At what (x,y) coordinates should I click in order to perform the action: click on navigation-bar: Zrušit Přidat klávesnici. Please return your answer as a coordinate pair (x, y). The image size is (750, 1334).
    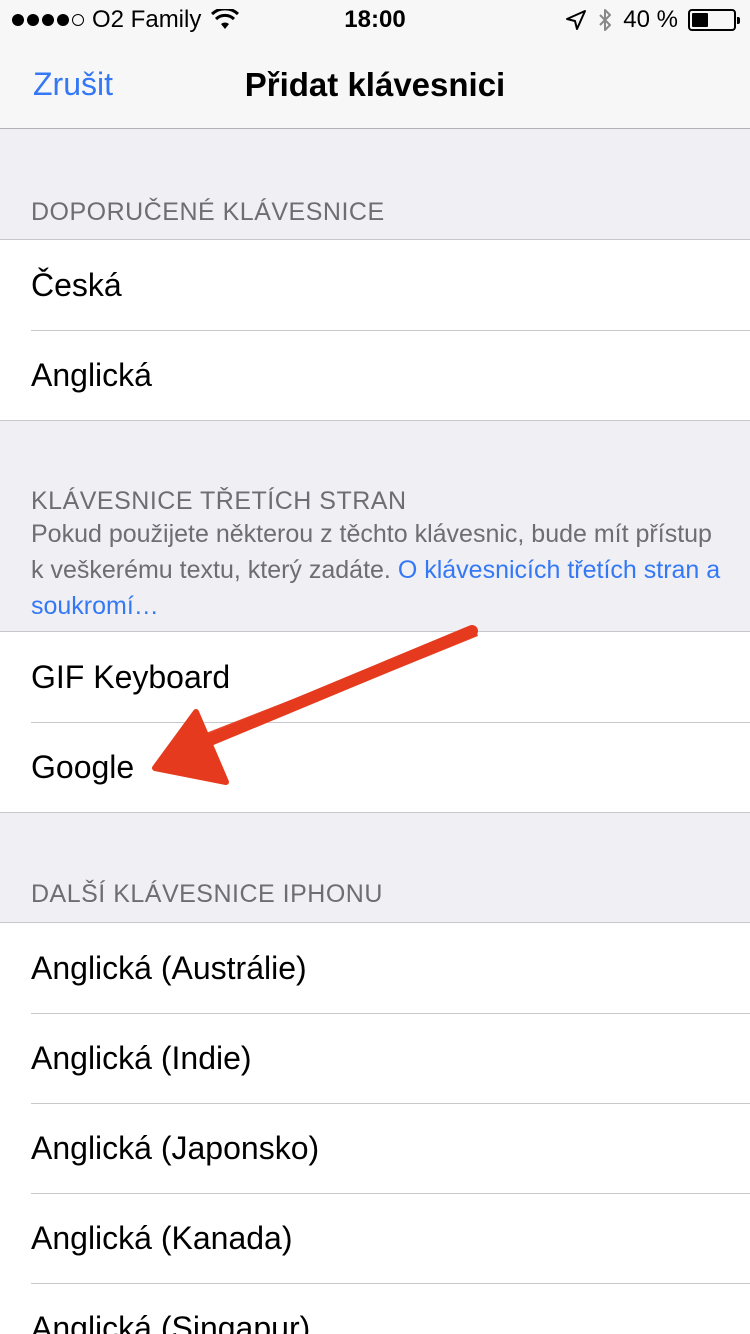
    Looking at the image, I should click on (375, 84).